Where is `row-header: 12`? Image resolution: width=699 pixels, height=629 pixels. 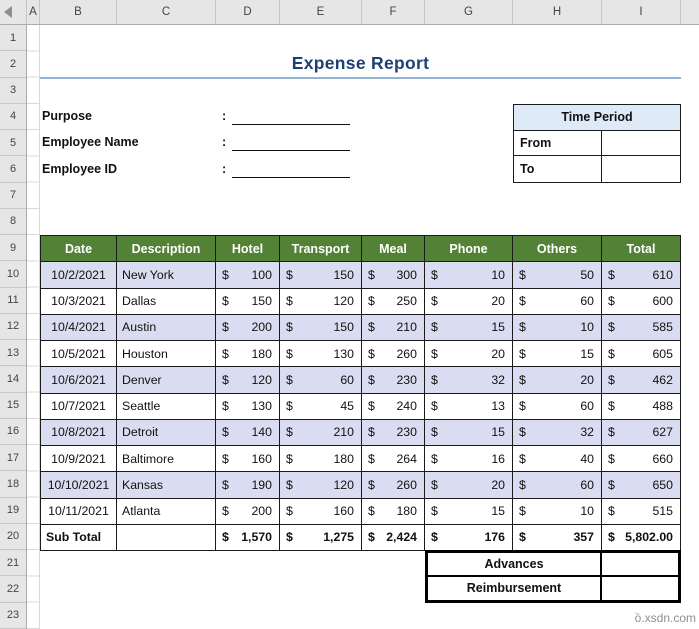 row-header: 12 is located at coordinates (13, 327).